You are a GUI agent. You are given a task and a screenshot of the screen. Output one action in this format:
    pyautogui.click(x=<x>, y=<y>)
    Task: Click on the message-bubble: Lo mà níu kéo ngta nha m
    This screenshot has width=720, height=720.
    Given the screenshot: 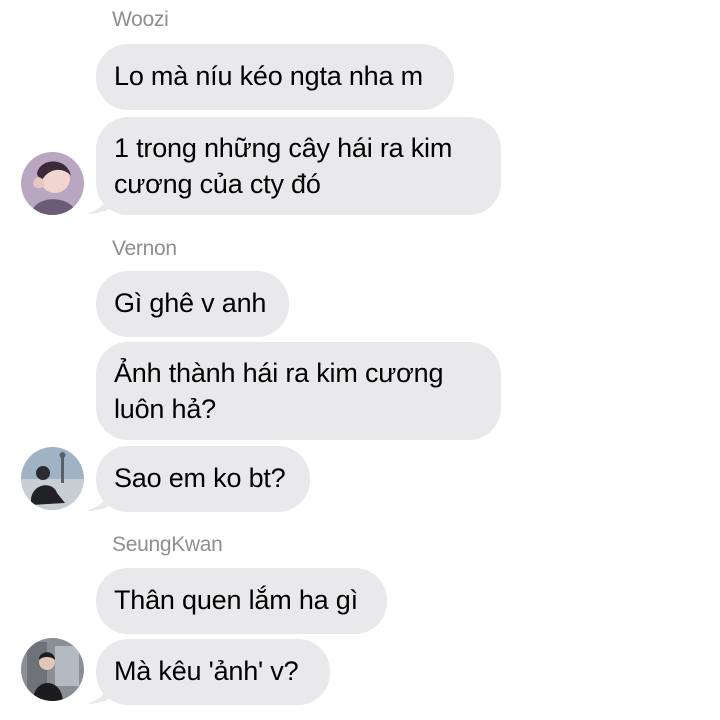 What is the action you would take?
    pyautogui.click(x=275, y=77)
    